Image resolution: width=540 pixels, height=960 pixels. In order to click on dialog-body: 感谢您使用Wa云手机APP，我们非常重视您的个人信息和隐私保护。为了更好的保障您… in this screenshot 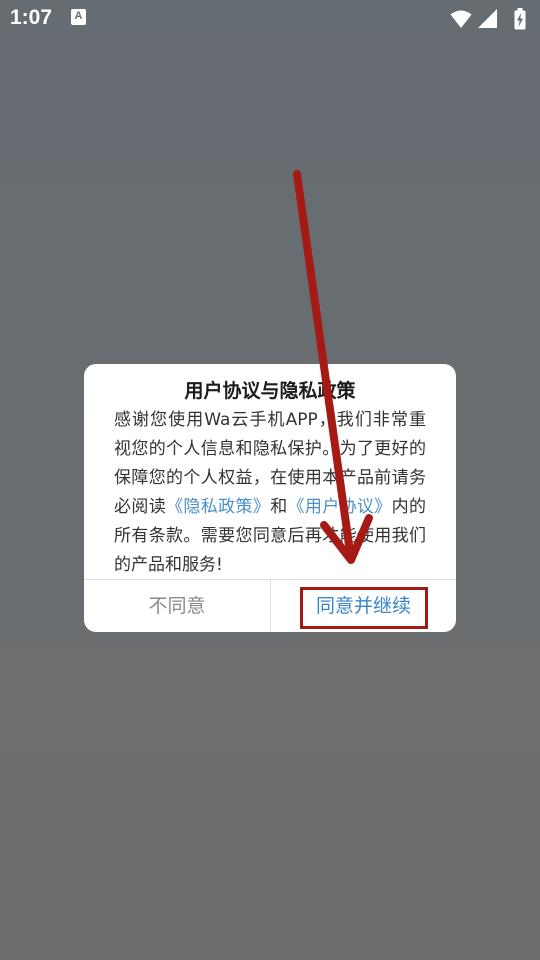, I will do `click(270, 493)`.